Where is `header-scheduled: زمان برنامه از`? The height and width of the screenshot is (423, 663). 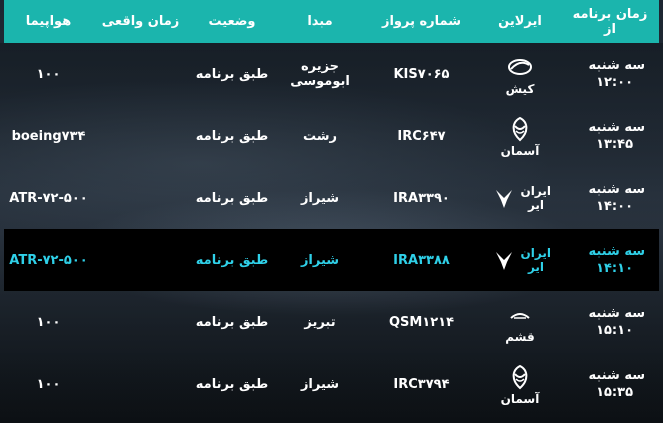
header-scheduled: زمان برنامه از is located at coordinates (610, 21).